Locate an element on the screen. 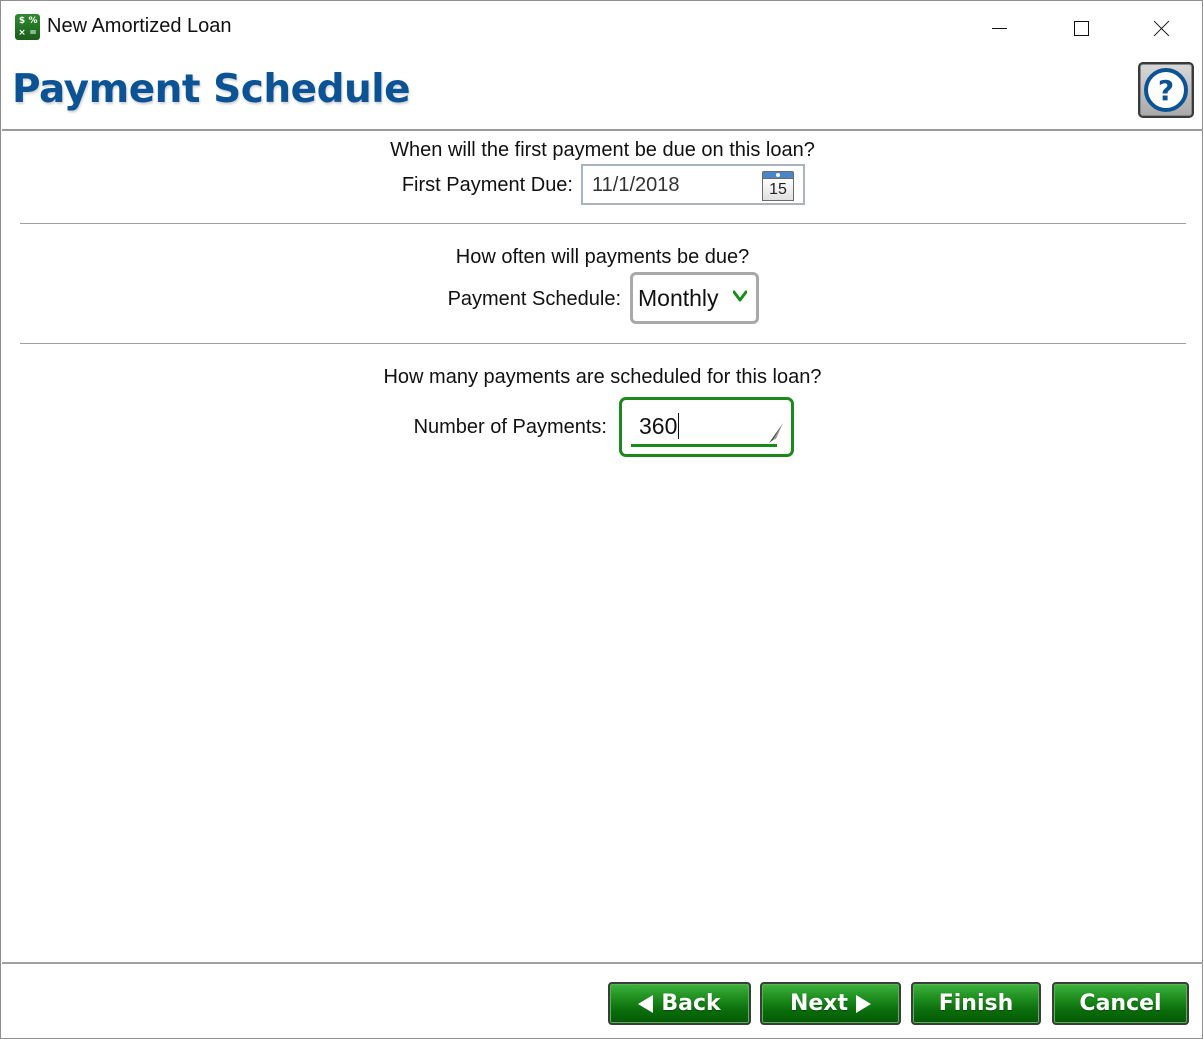  maximize-button is located at coordinates (1081, 28).